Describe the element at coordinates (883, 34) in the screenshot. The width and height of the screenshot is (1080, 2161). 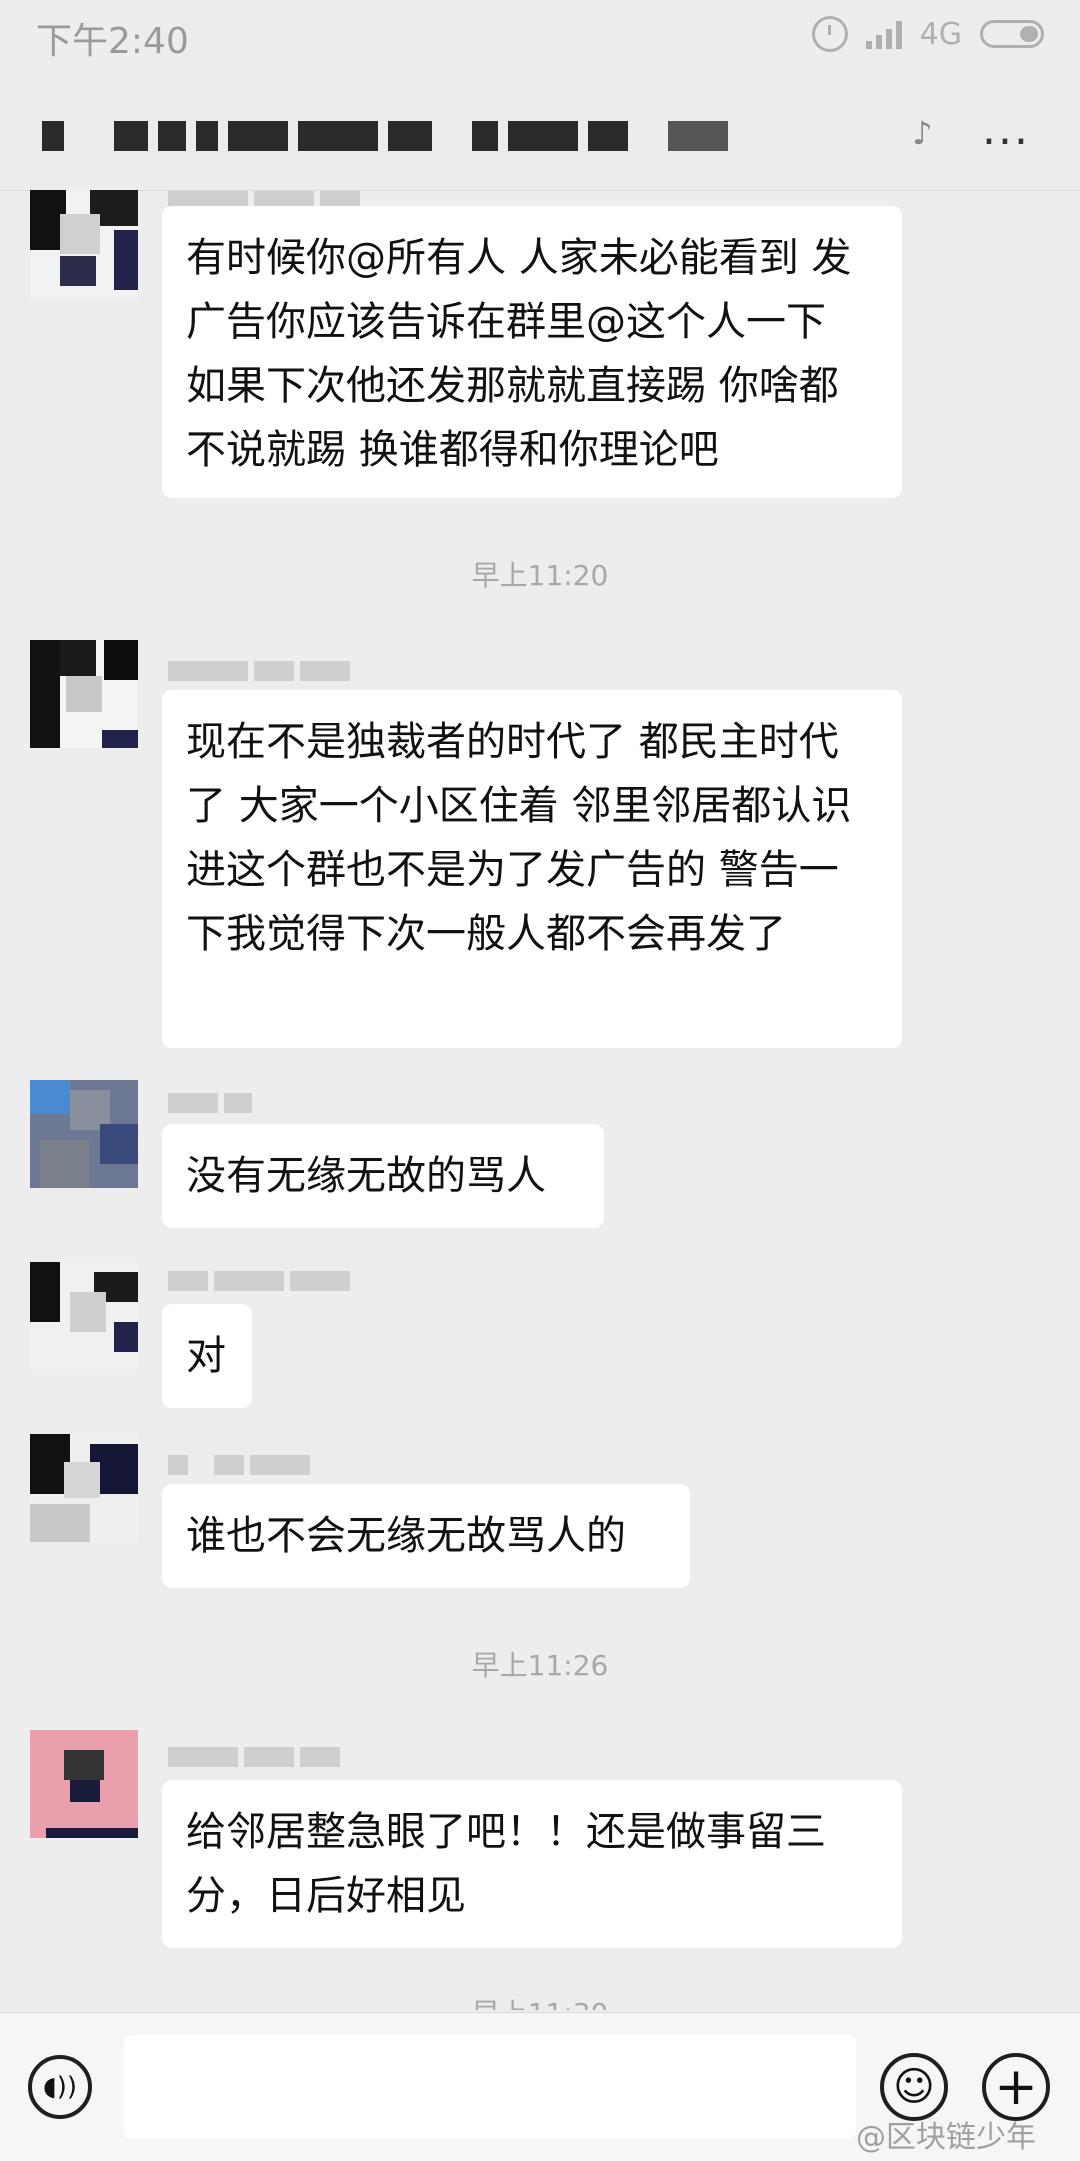
I see `signal-icon` at that location.